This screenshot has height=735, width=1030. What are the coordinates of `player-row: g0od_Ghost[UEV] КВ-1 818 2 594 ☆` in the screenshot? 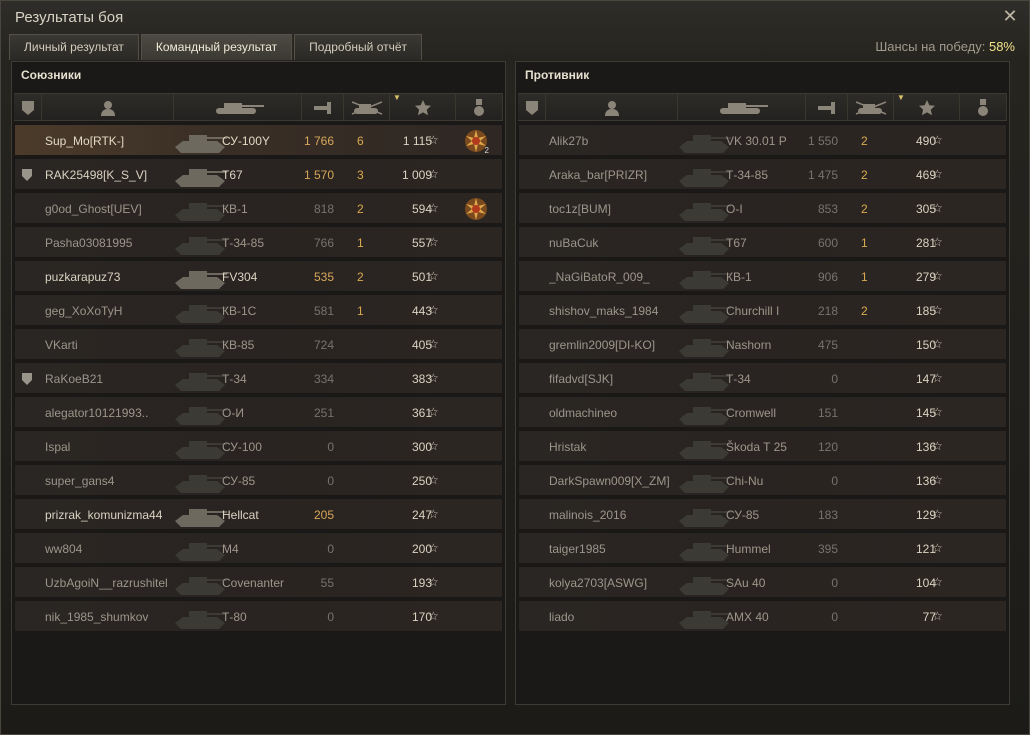 It's located at (258, 208).